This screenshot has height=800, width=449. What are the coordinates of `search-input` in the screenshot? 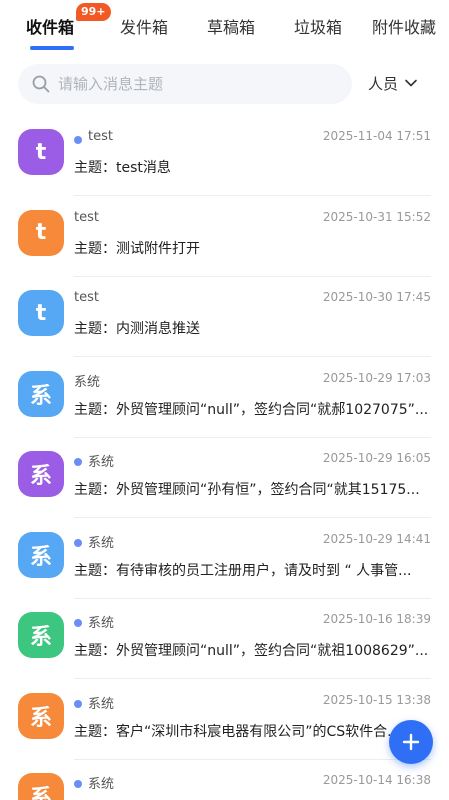 It's located at (198, 84).